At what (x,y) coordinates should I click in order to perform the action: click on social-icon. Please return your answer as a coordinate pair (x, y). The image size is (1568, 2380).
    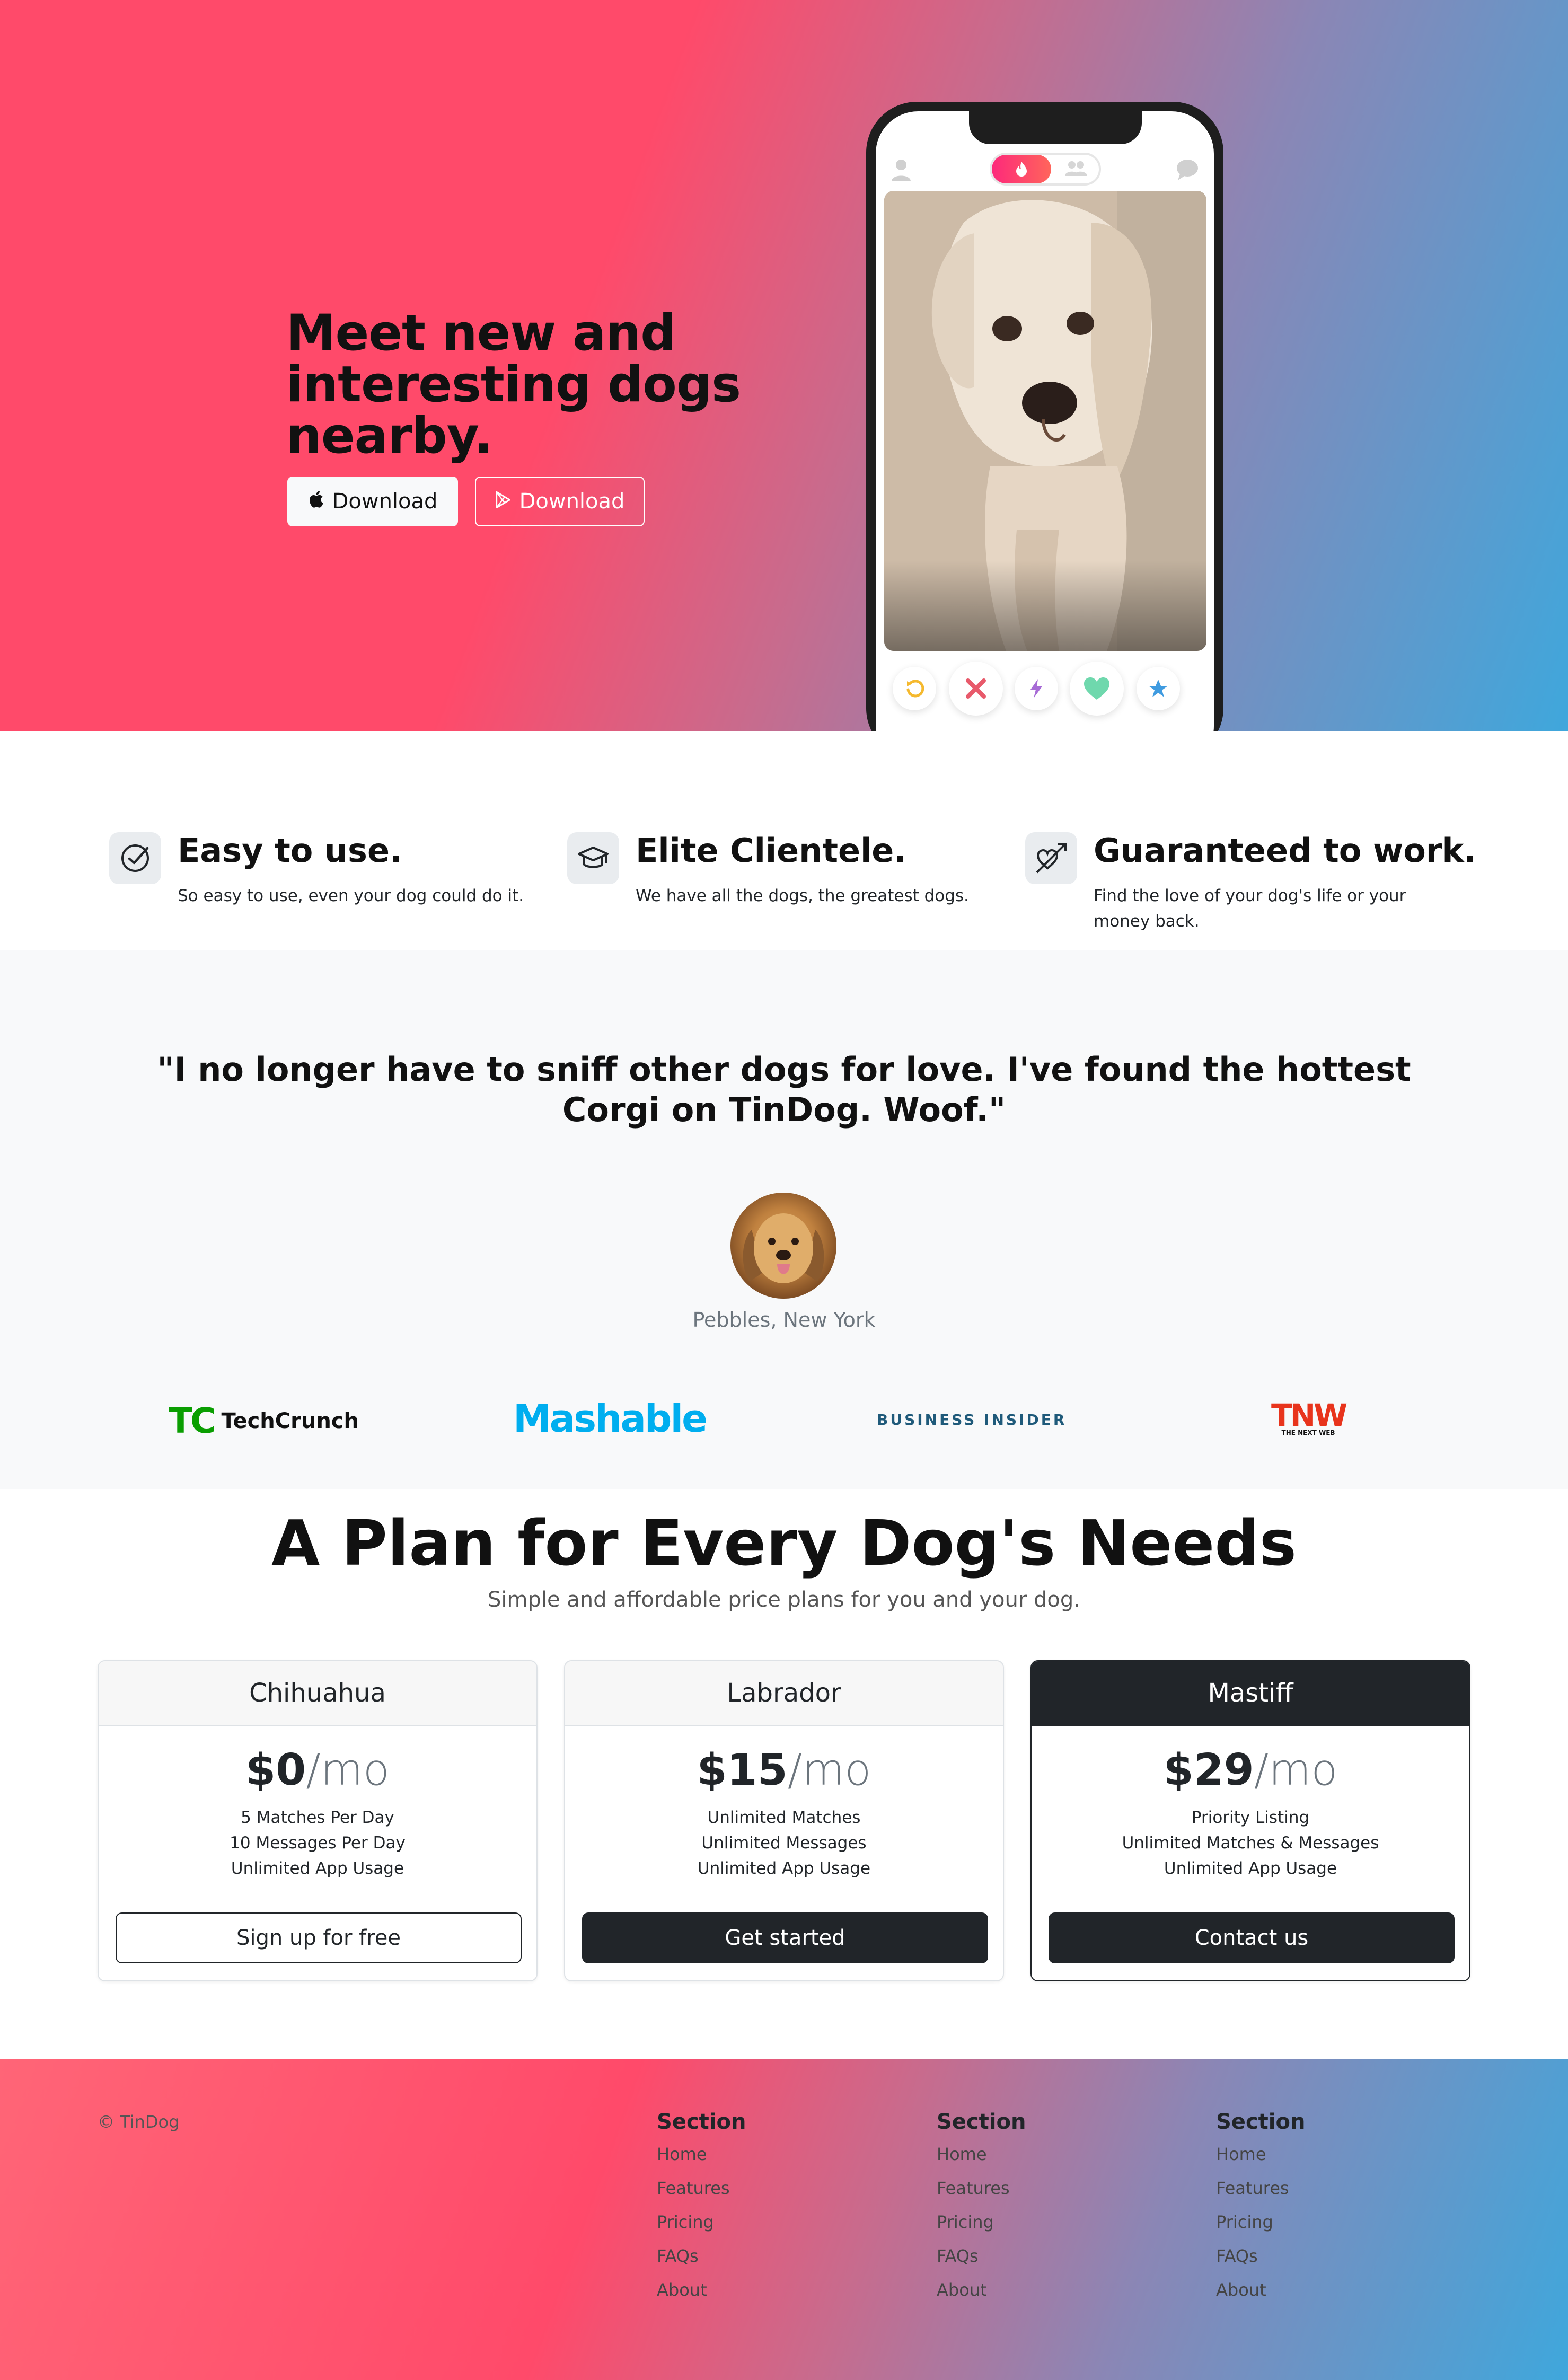
    Looking at the image, I should click on (1076, 170).